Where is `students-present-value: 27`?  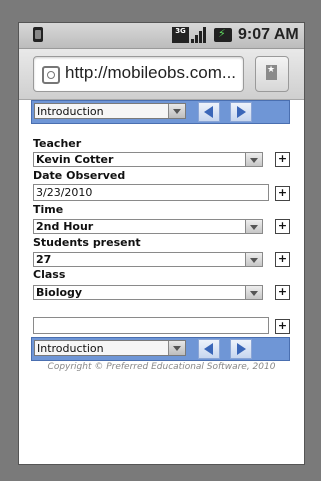
students-present-value: 27 is located at coordinates (44, 259).